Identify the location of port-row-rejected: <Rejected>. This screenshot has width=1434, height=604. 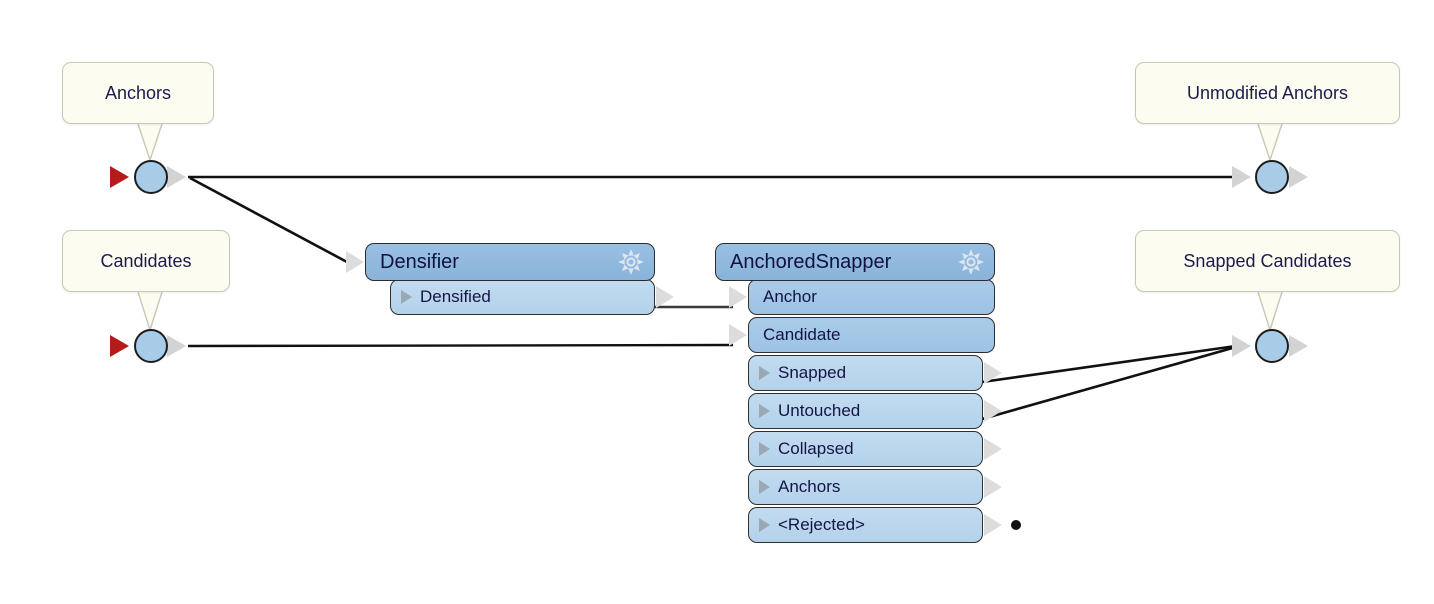
(884, 525).